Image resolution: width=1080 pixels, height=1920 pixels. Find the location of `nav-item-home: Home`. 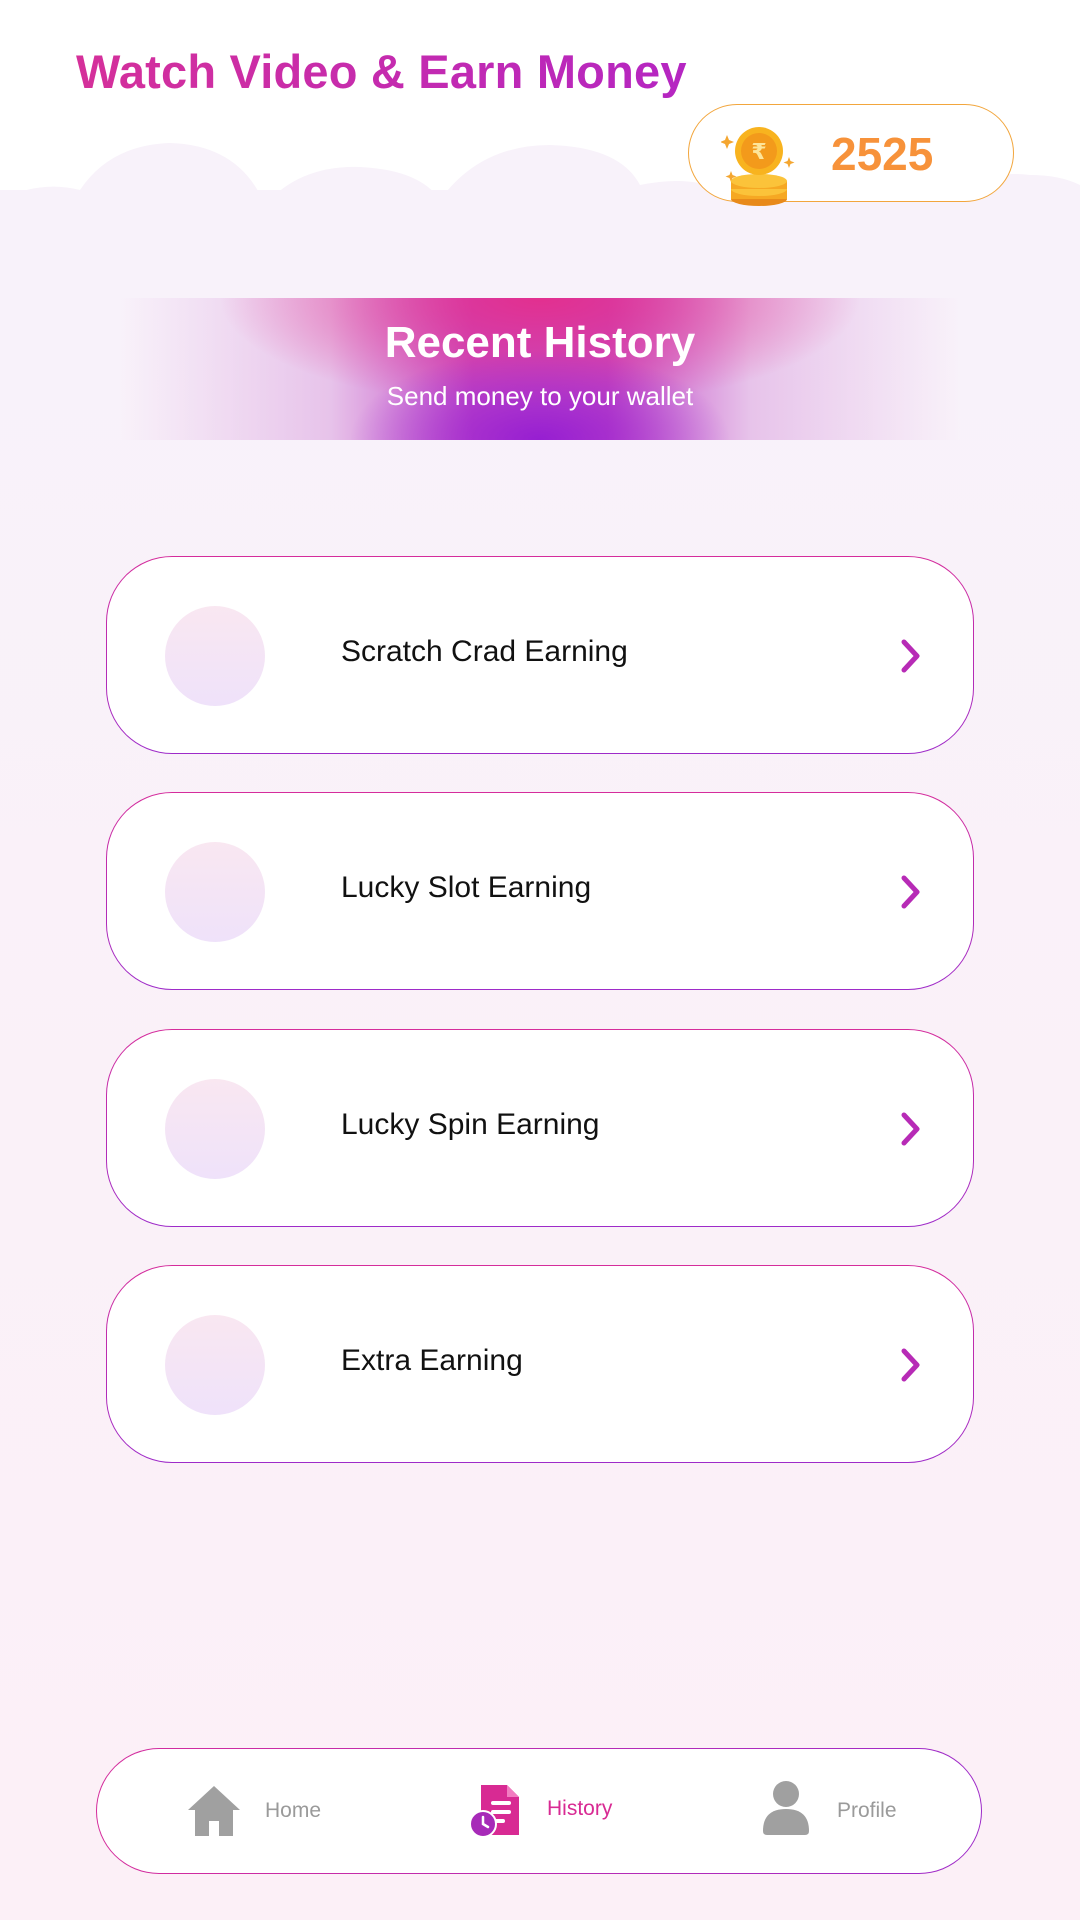

nav-item-home: Home is located at coordinates (265, 1811).